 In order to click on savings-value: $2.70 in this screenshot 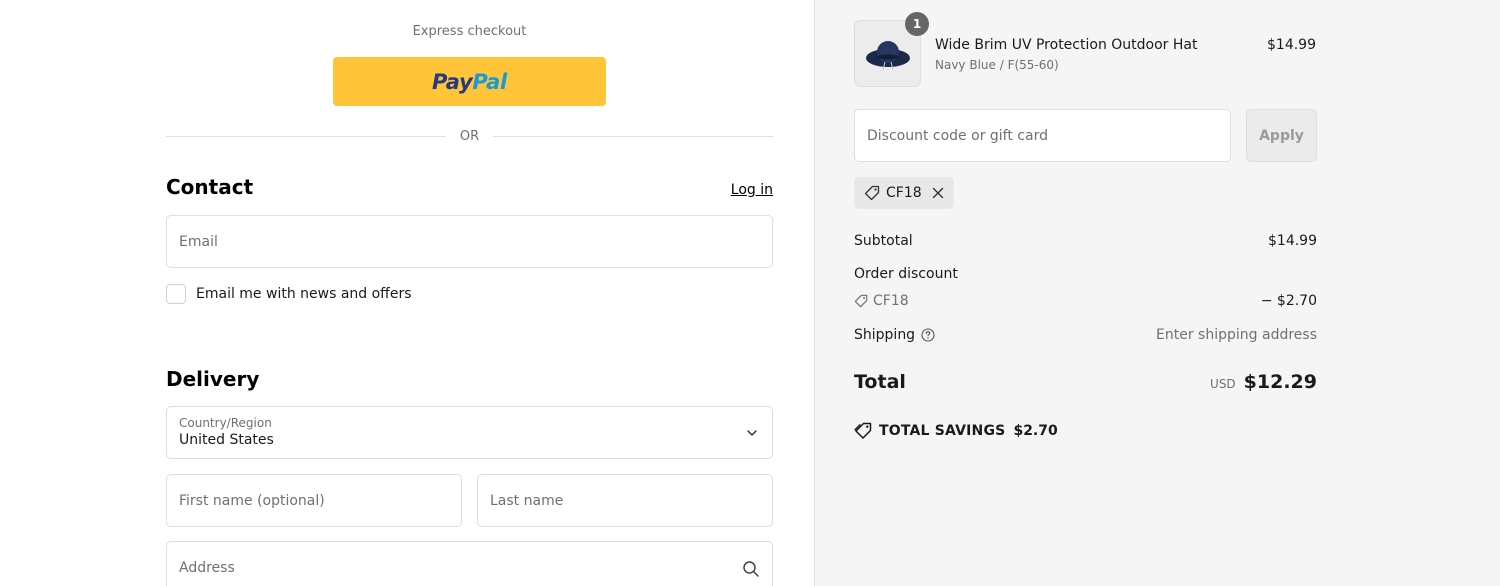, I will do `click(1035, 430)`.